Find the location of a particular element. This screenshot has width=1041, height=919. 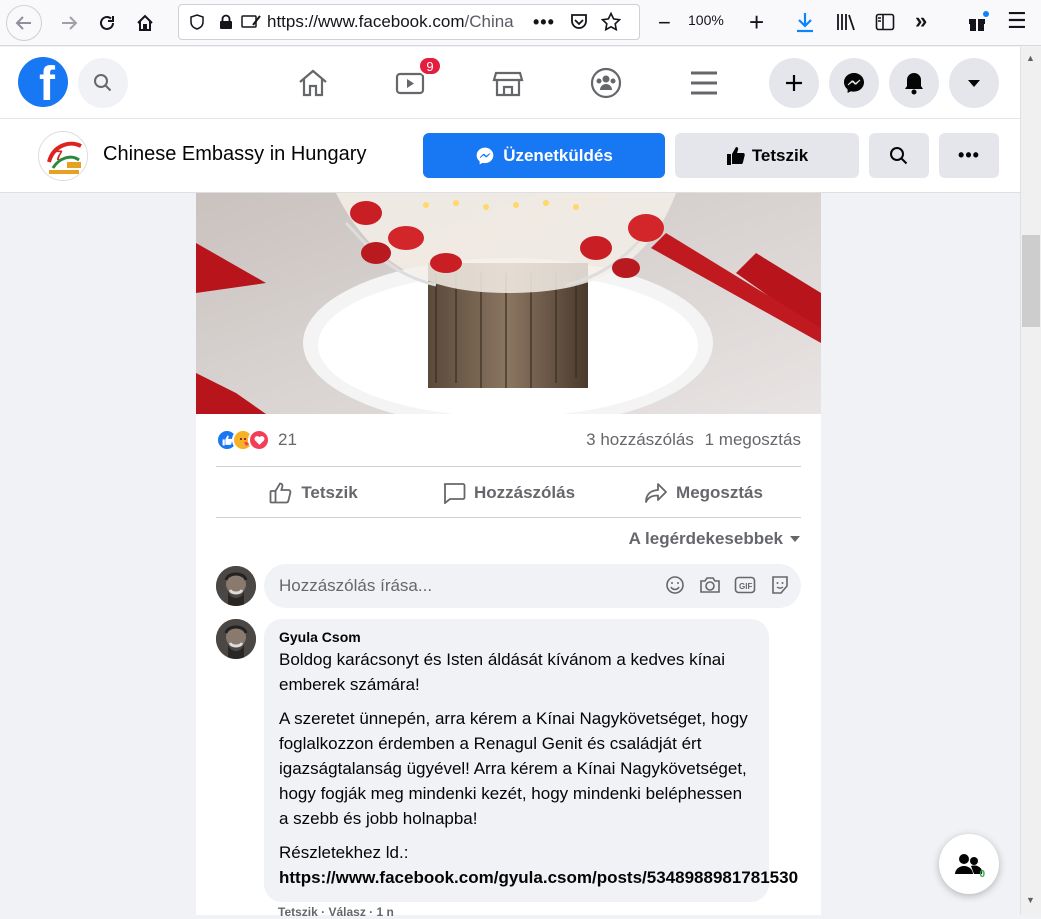

back-button is located at coordinates (24, 22).